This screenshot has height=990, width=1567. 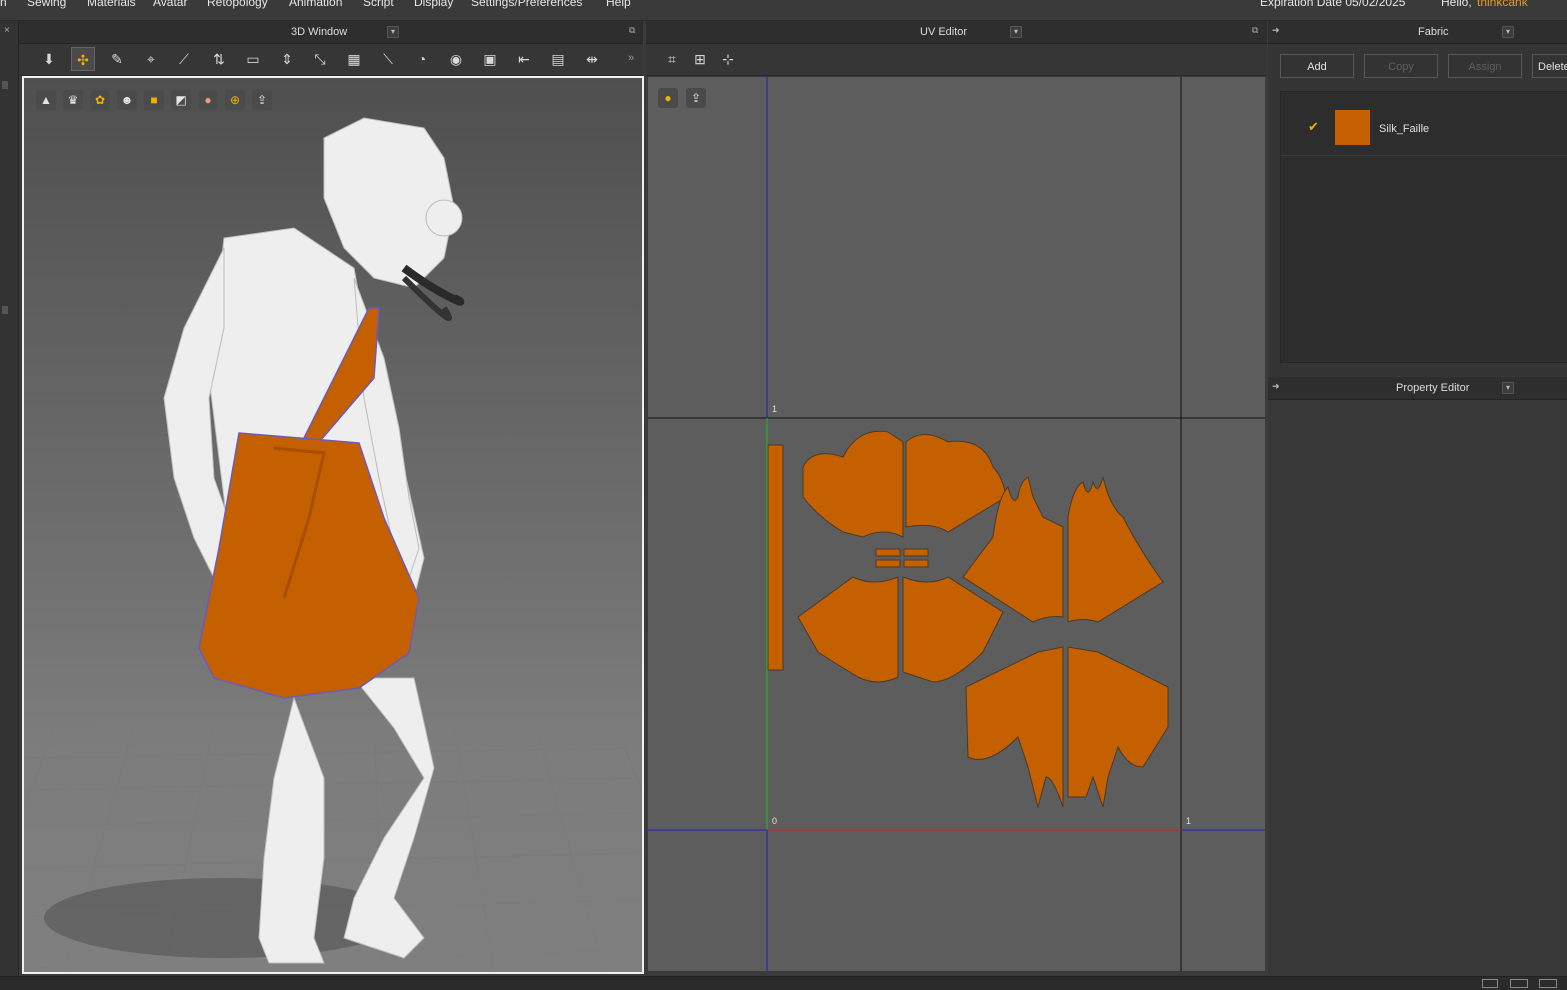 What do you see at coordinates (170, 4) in the screenshot?
I see `menu-item-avatar: Avatar` at bounding box center [170, 4].